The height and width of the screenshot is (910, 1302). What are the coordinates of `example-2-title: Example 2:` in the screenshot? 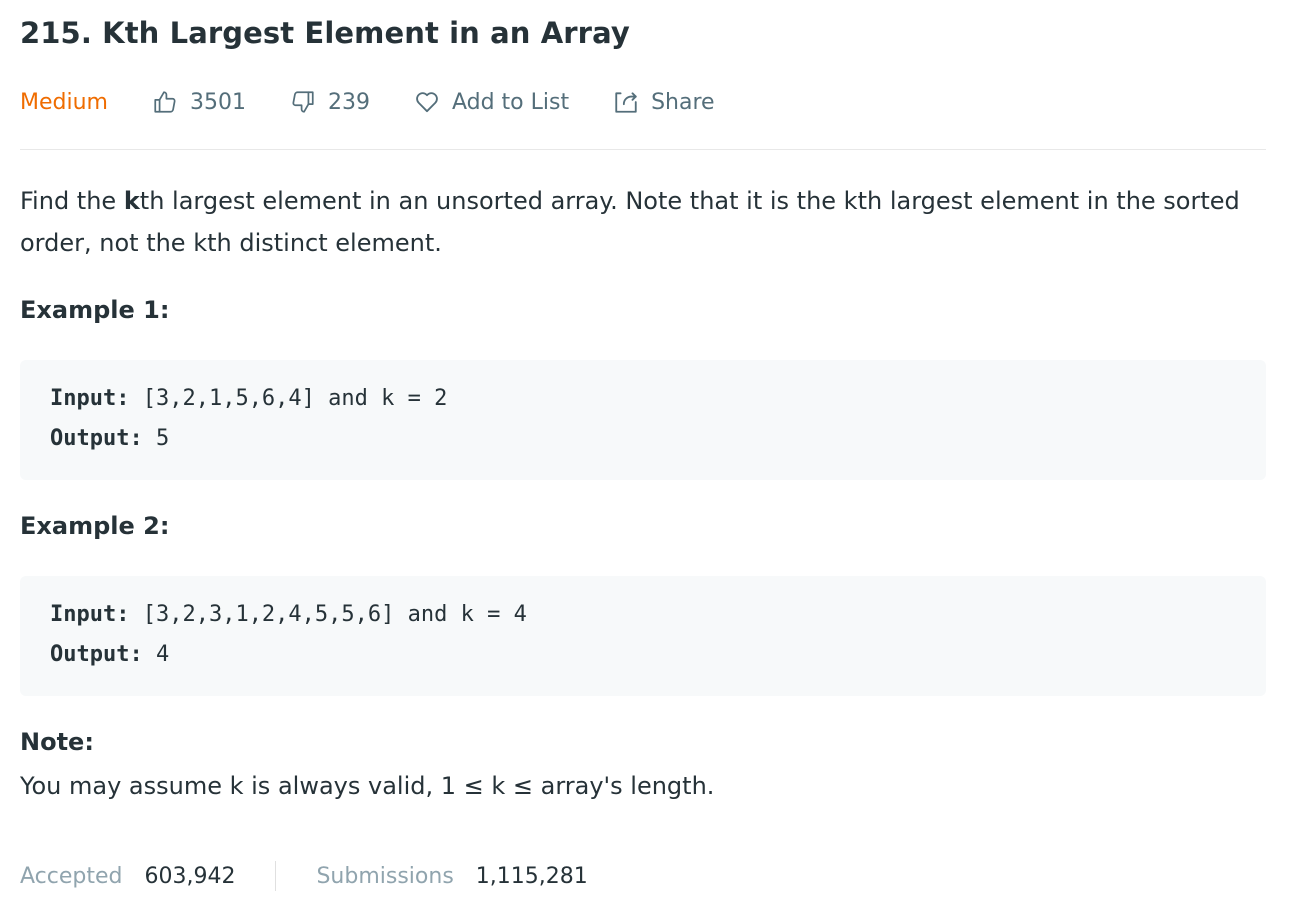 It's located at (95, 526).